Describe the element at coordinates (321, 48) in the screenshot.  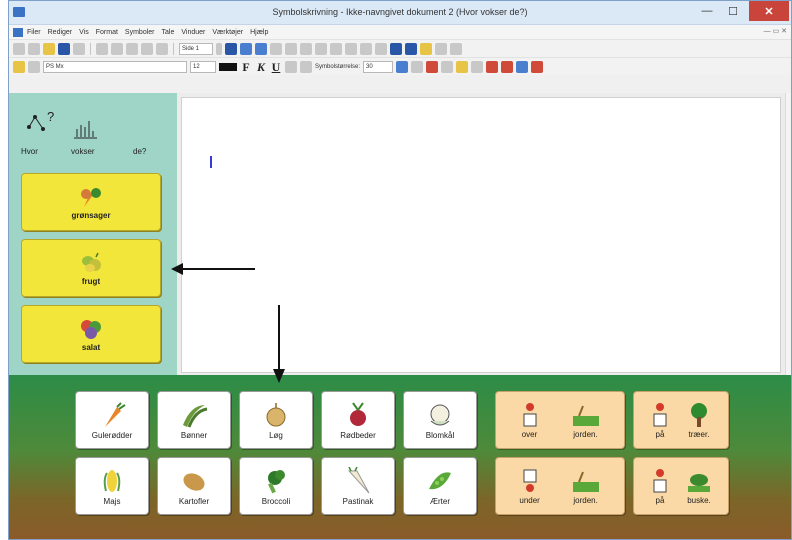
I see `bullet-list-icon` at that location.